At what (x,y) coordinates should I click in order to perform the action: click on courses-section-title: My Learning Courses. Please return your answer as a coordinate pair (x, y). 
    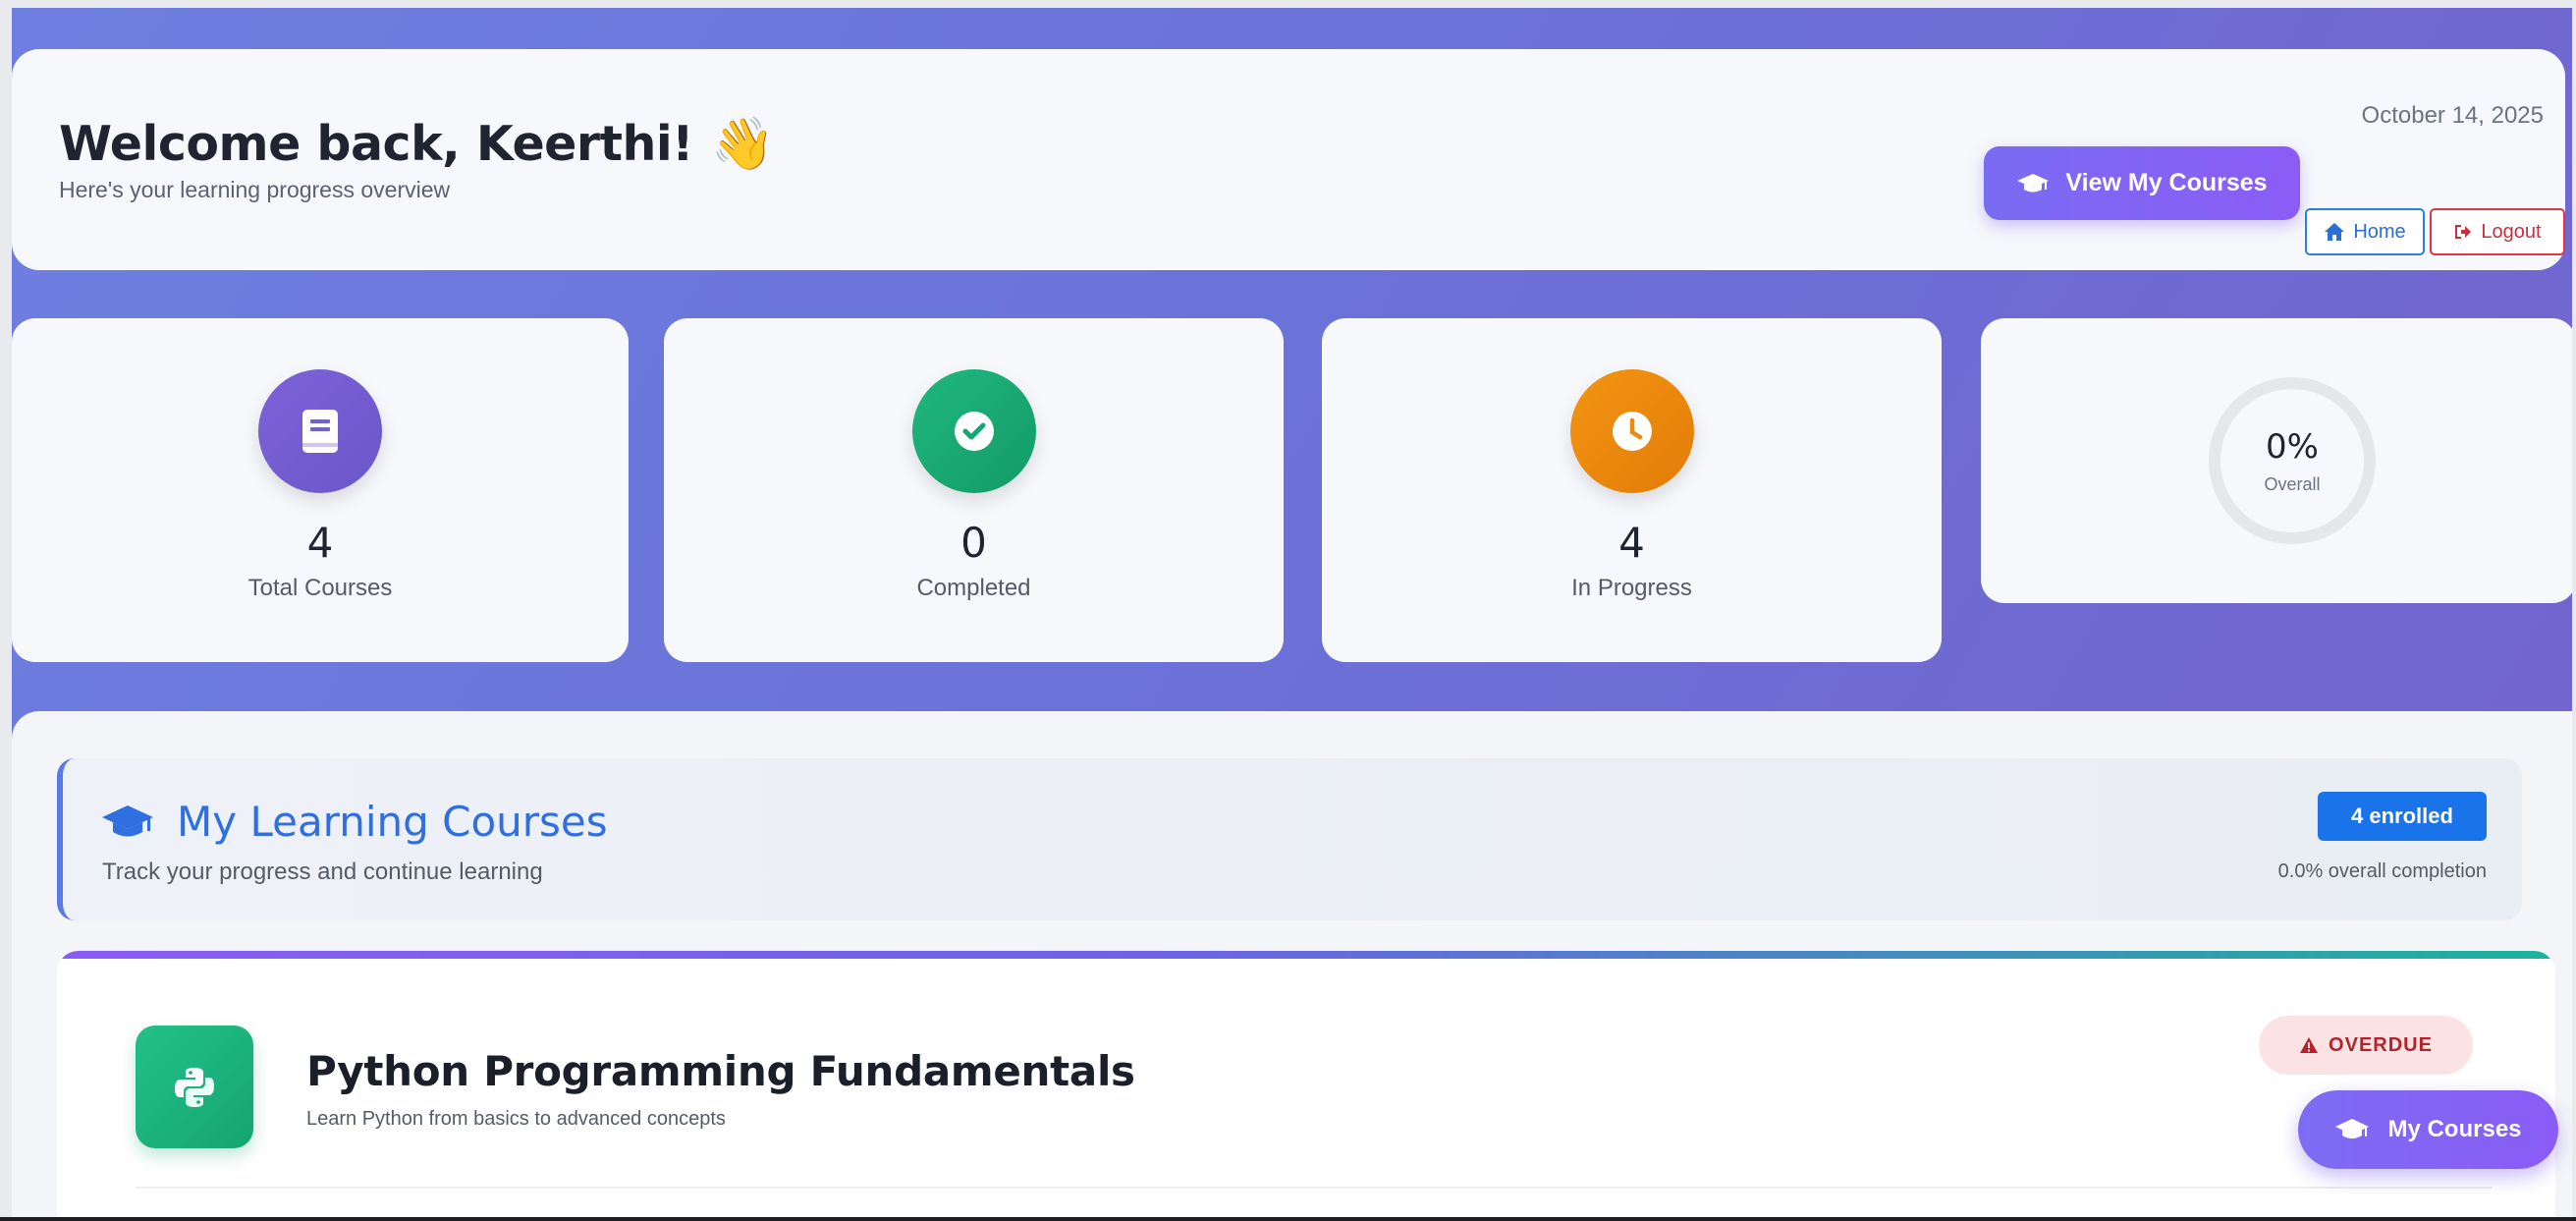
    Looking at the image, I should click on (354, 822).